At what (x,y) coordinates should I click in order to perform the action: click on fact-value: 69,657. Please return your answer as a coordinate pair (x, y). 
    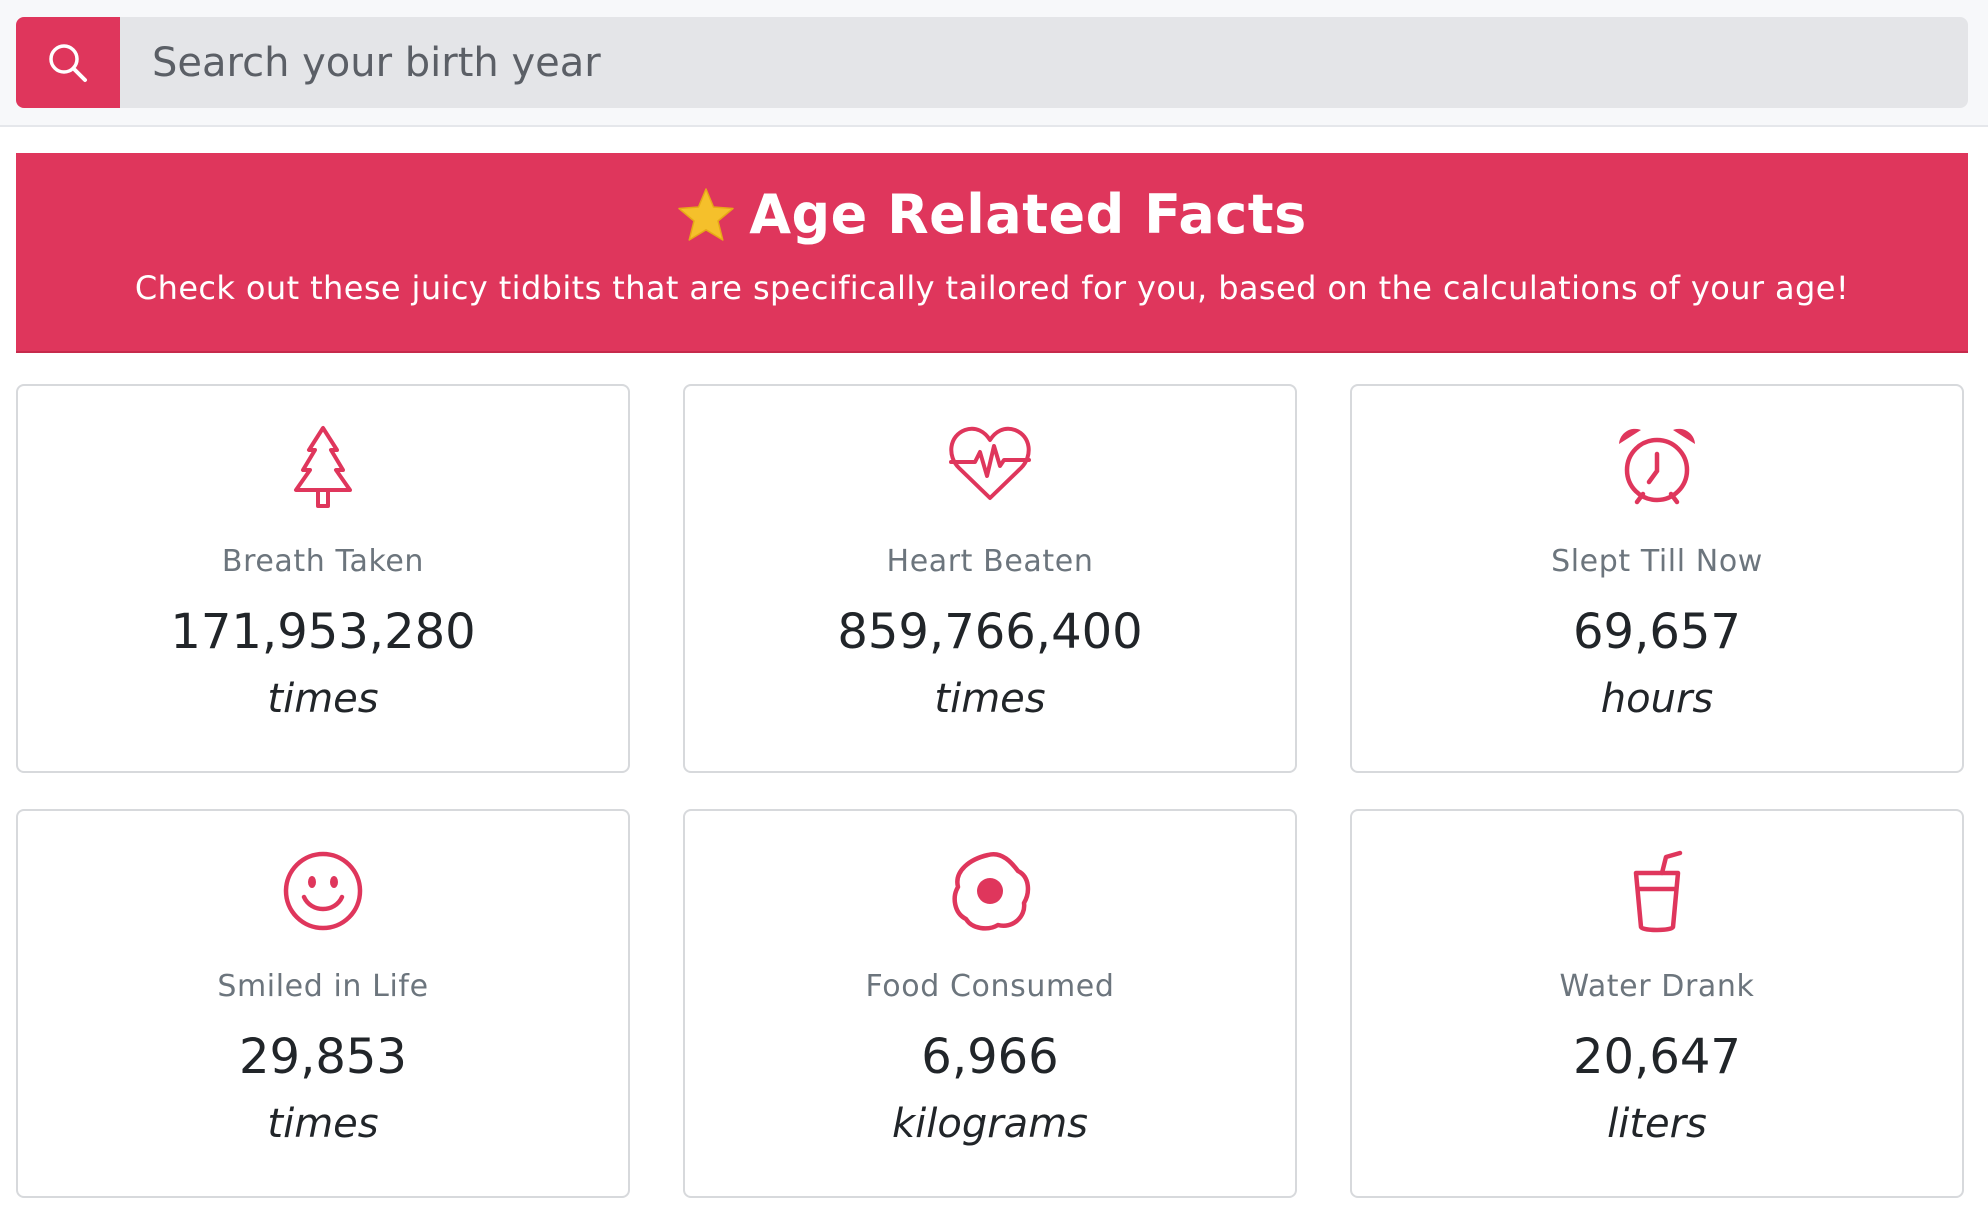
    Looking at the image, I should click on (1657, 632).